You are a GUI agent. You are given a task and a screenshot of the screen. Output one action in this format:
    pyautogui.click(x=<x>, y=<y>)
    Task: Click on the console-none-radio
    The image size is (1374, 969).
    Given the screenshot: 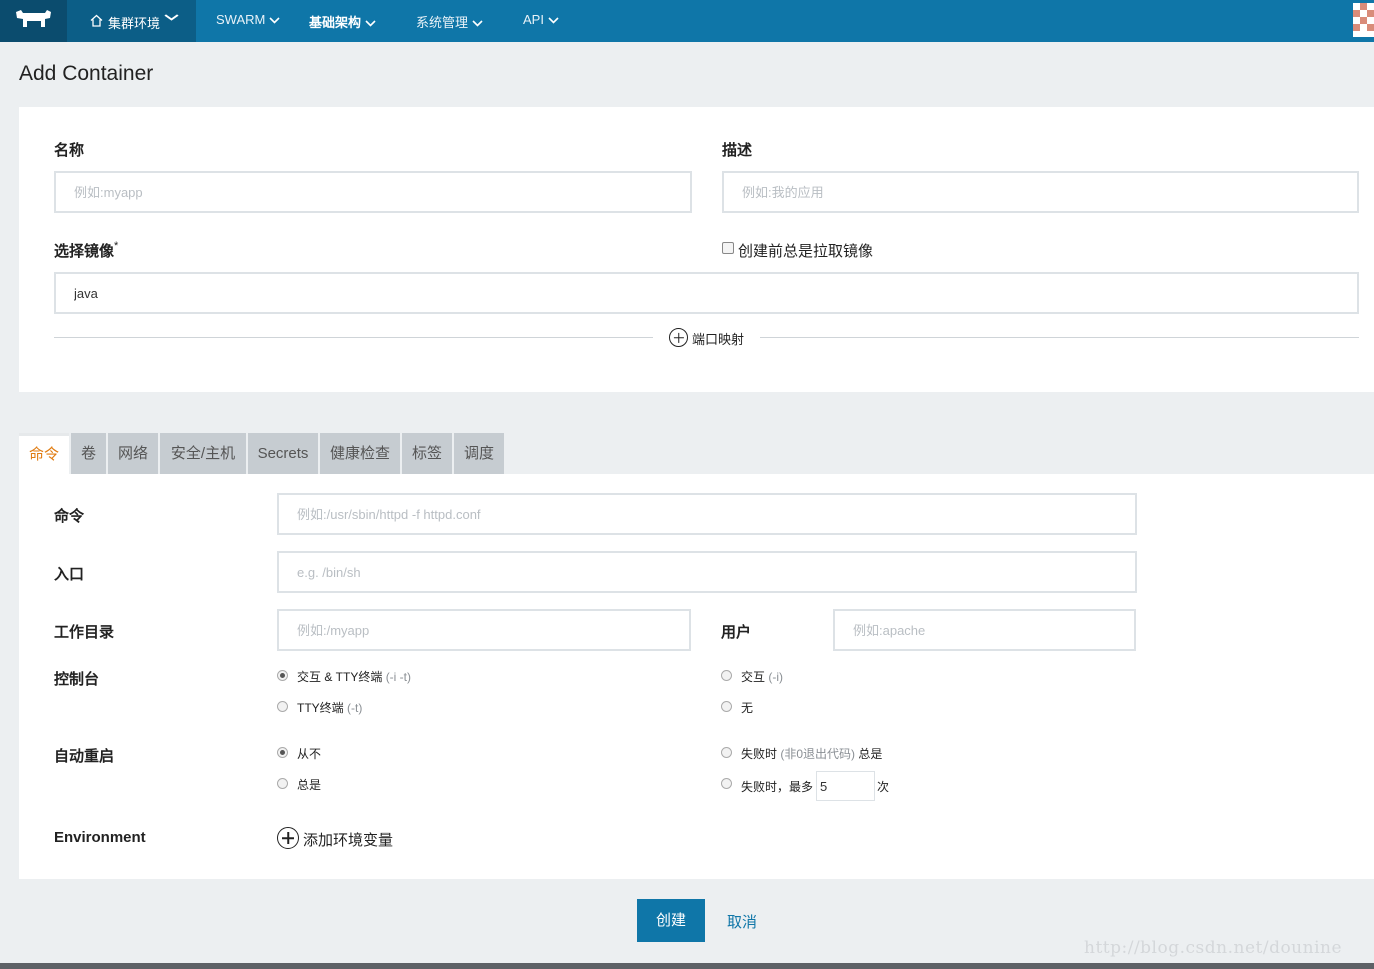 What is the action you would take?
    pyautogui.click(x=726, y=706)
    